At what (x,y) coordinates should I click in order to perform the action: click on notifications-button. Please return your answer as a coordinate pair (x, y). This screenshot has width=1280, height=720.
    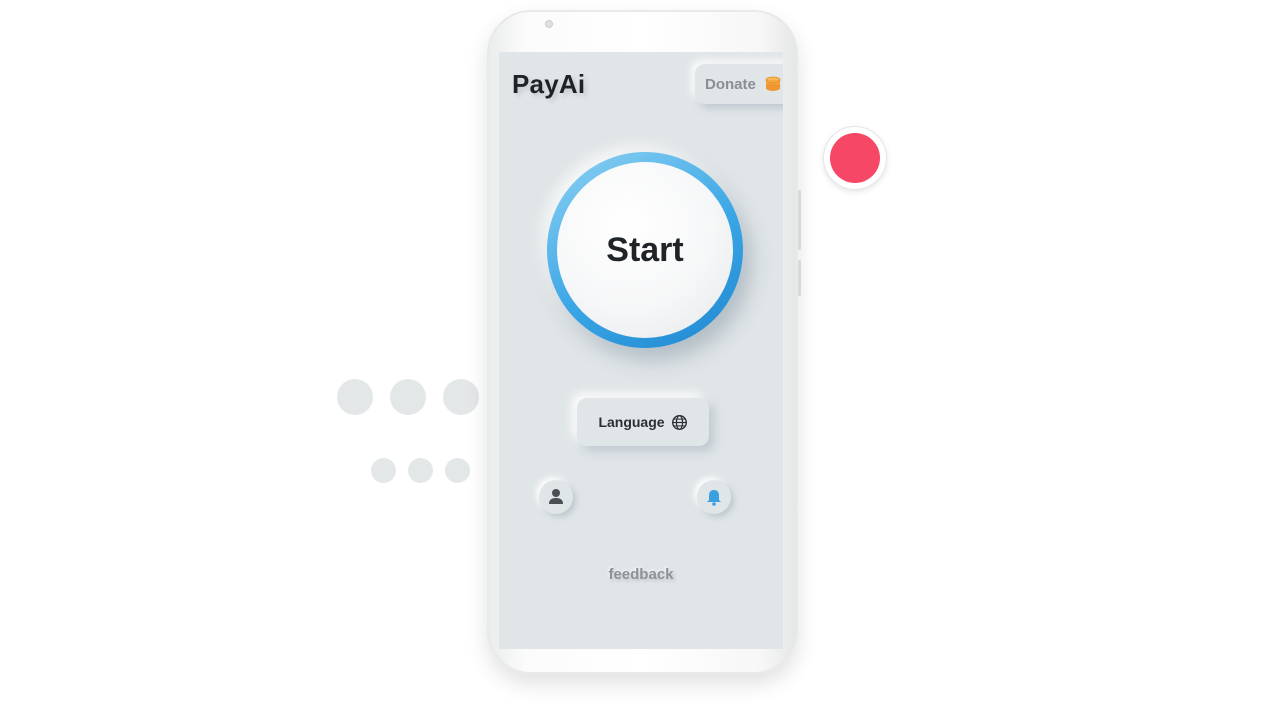
    Looking at the image, I should click on (714, 497).